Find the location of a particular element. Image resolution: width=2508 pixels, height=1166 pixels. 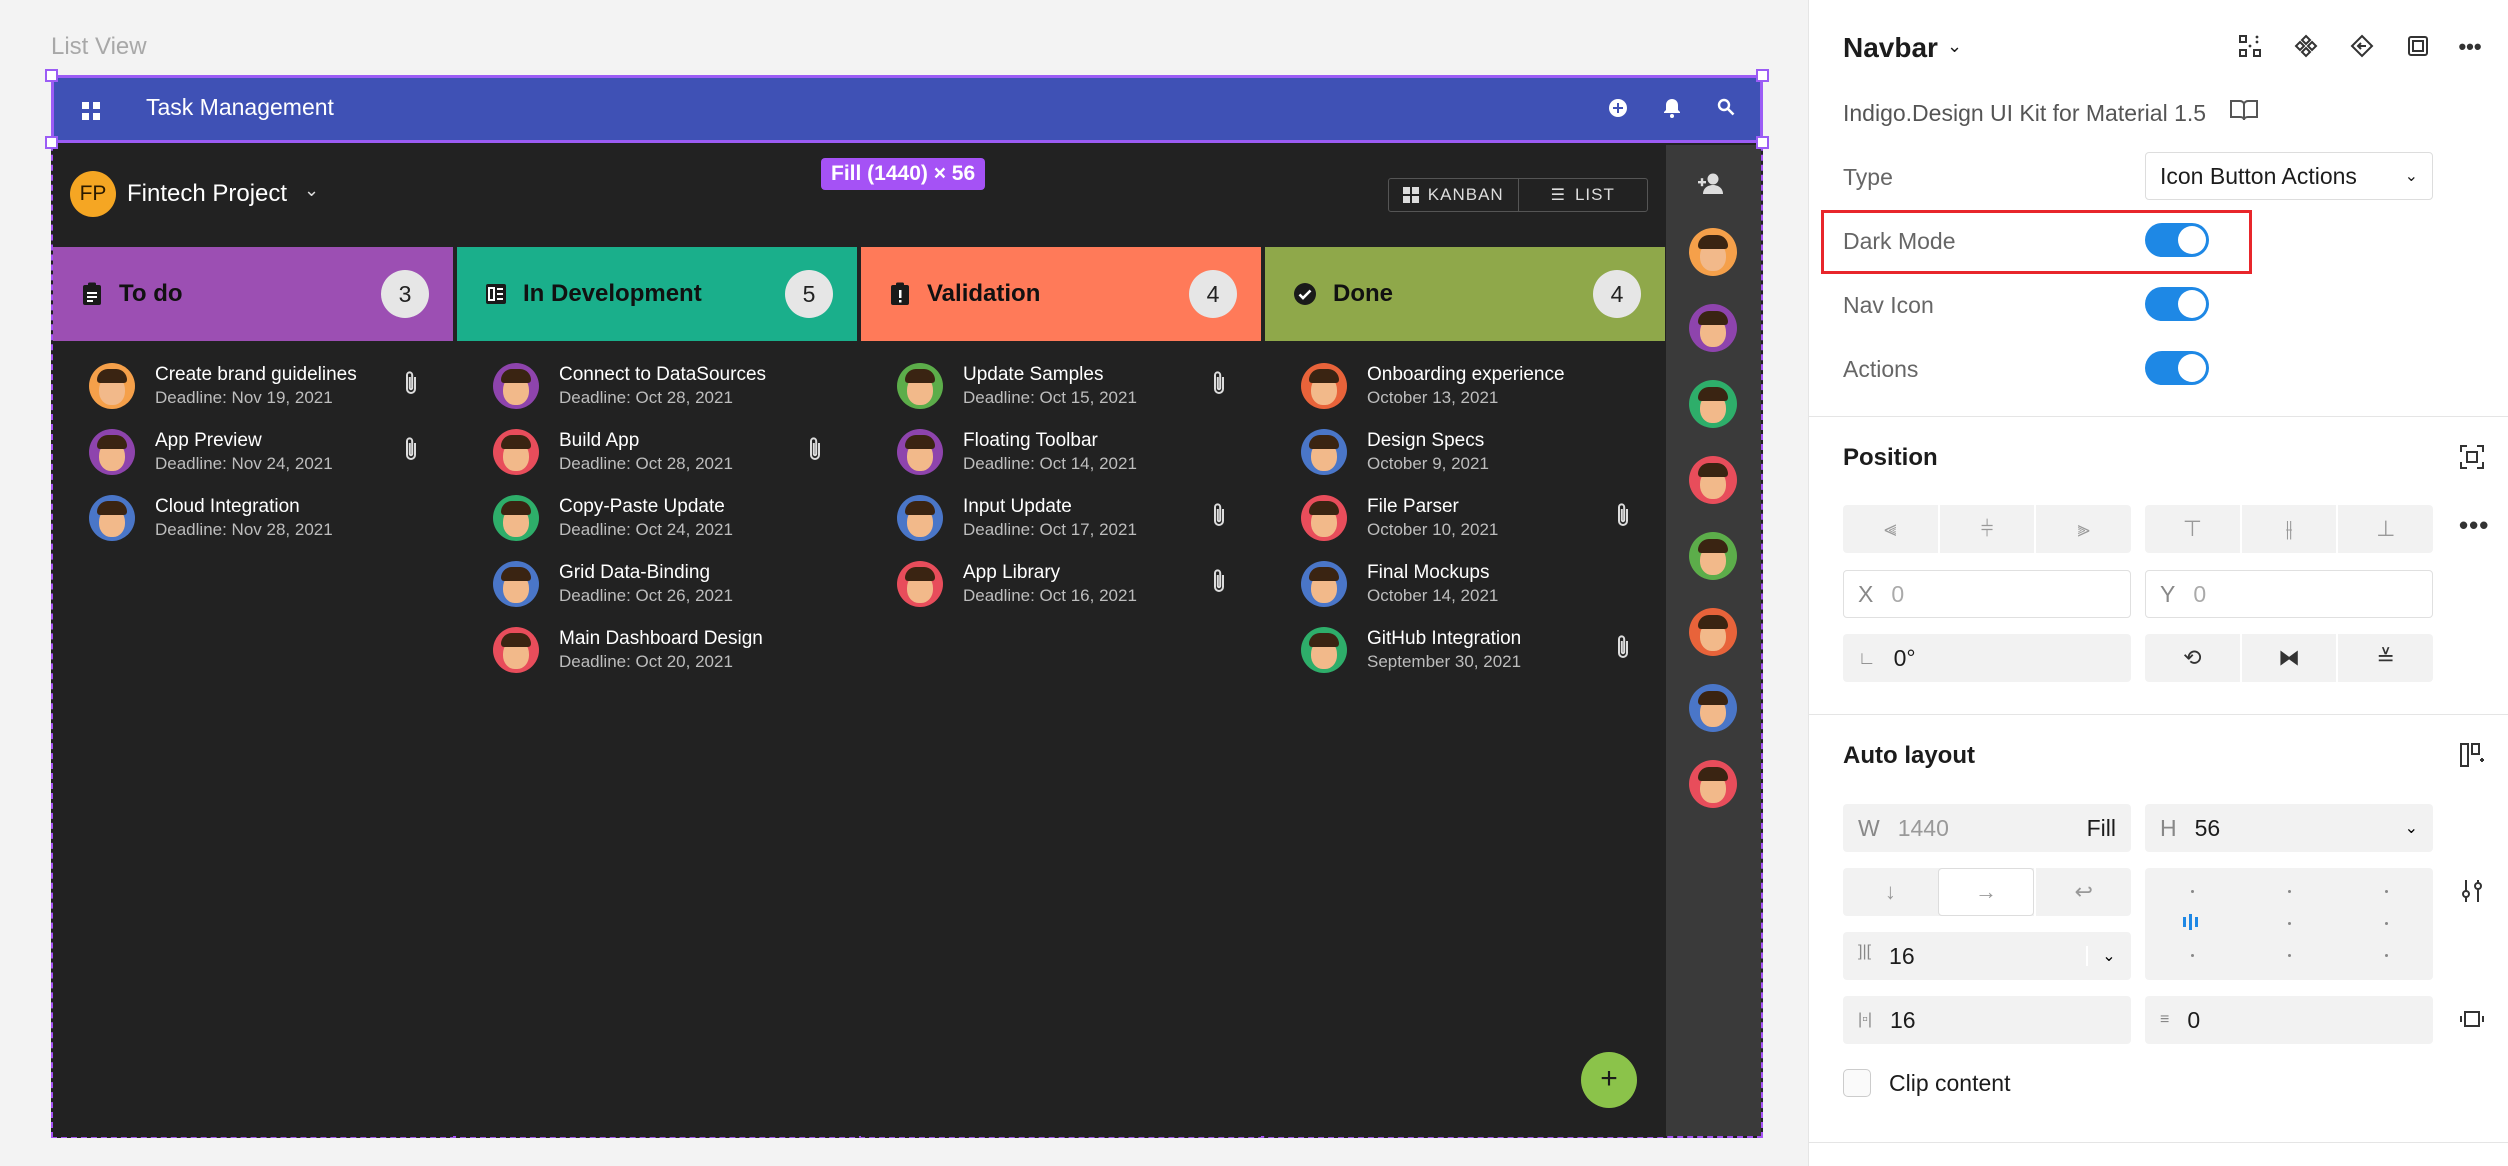

task-card: Onboarding experience October 13, 2021 is located at coordinates (1467, 386).